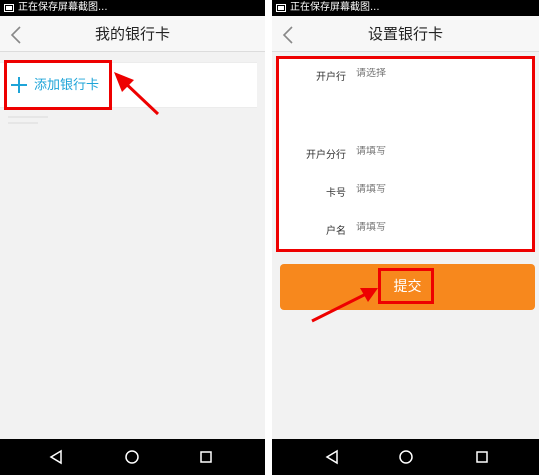 The width and height of the screenshot is (539, 475). I want to click on account-name-field-row: 户名, so click(405, 232).